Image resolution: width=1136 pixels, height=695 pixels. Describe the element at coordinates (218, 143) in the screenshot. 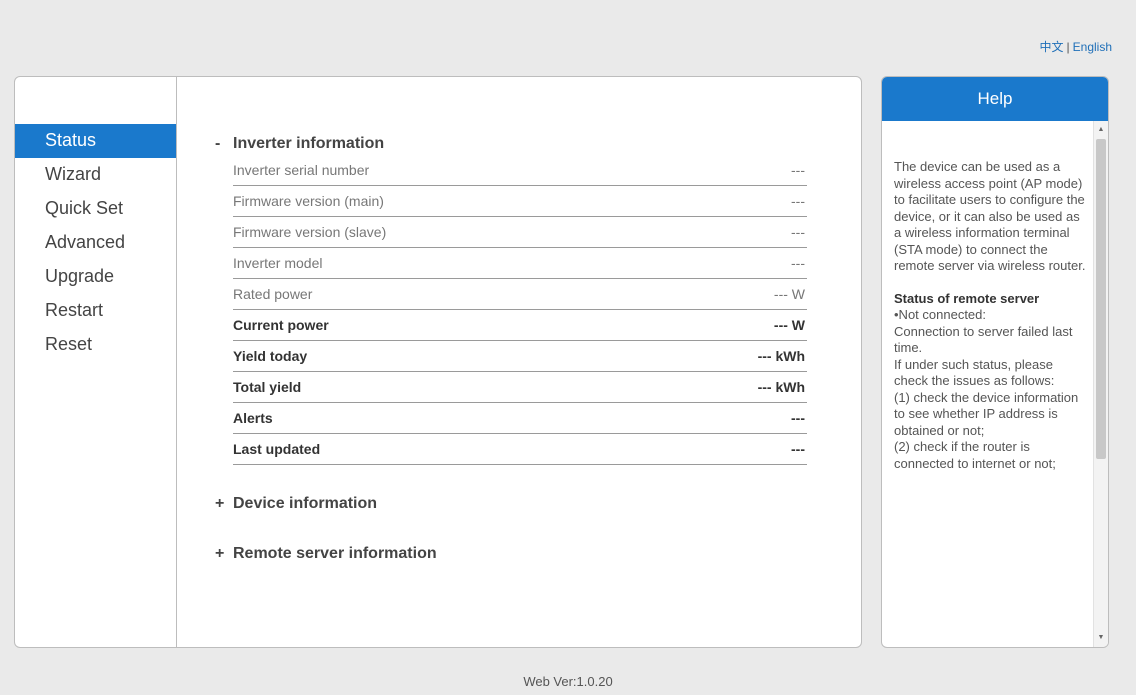

I see `collapse-minus-icon: -` at that location.